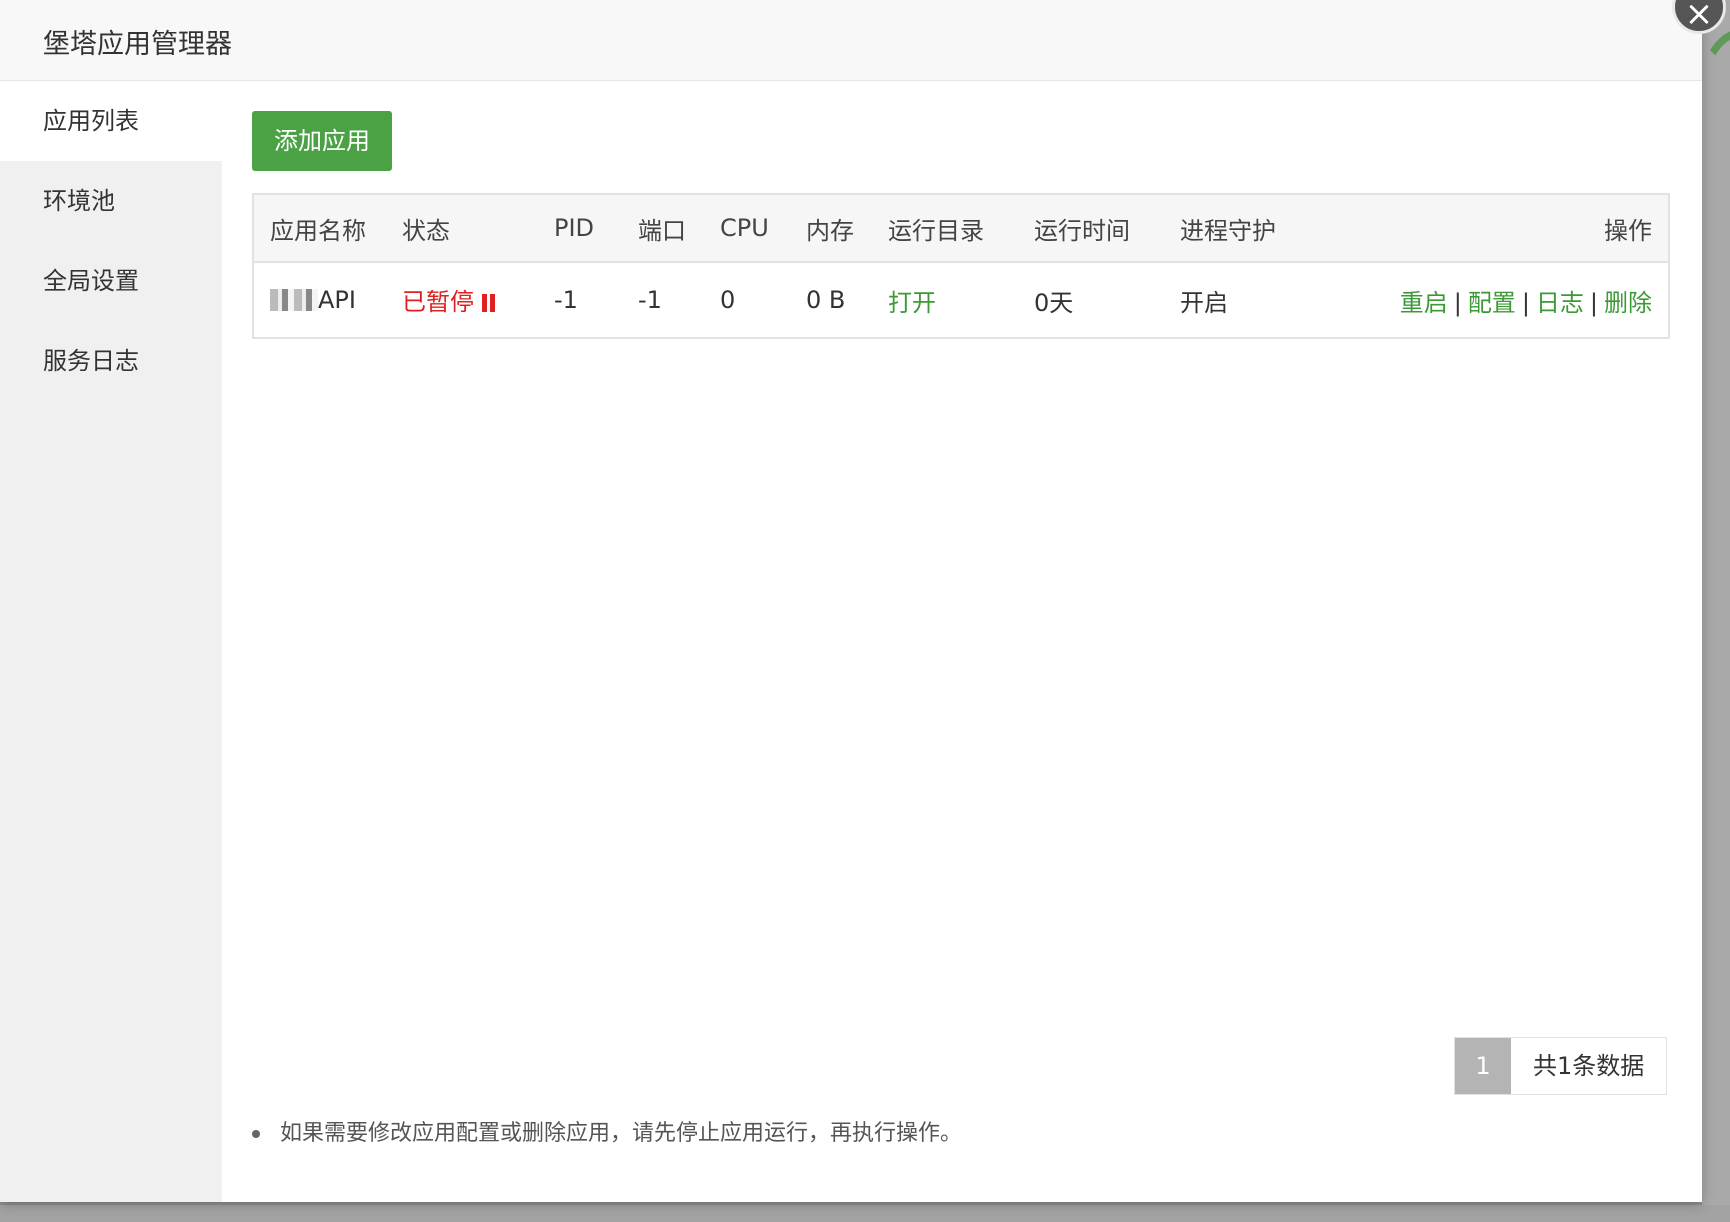  What do you see at coordinates (1628, 303) in the screenshot?
I see `delete-link: 删除` at bounding box center [1628, 303].